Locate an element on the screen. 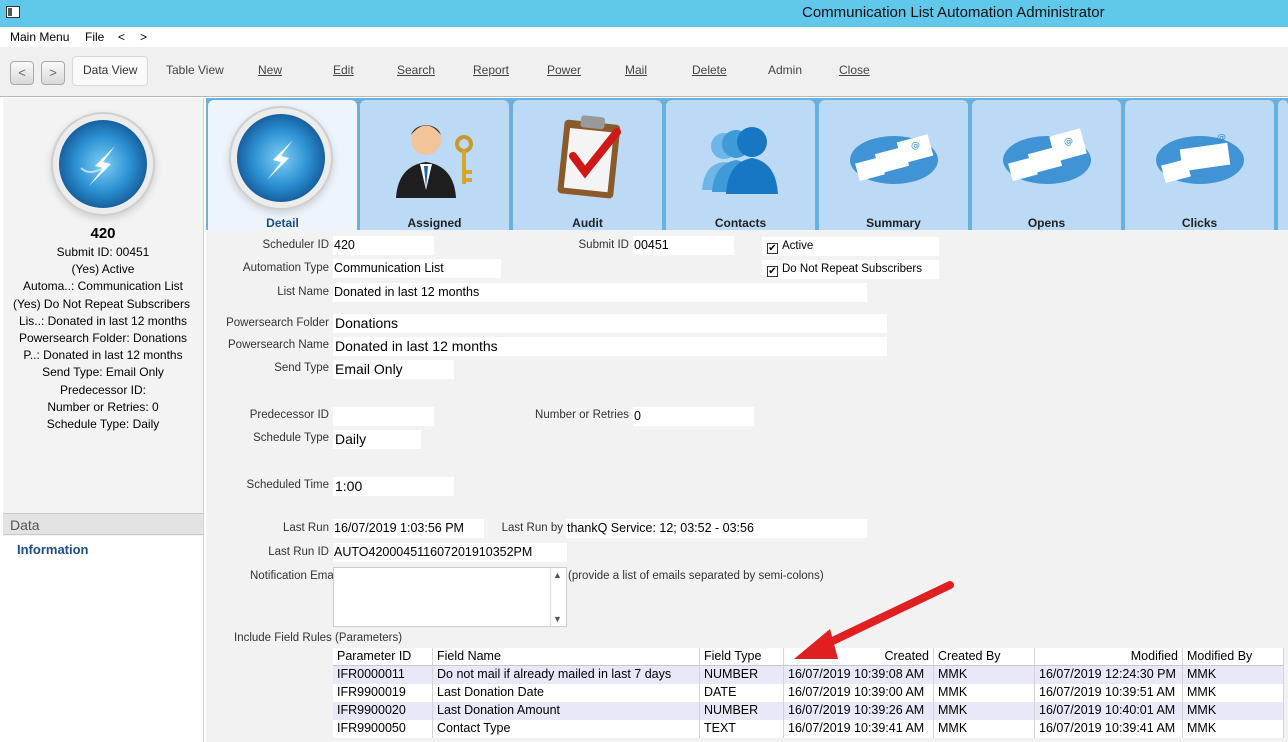 Image resolution: width=1288 pixels, height=742 pixels. tab-audit: Audit is located at coordinates (587, 165).